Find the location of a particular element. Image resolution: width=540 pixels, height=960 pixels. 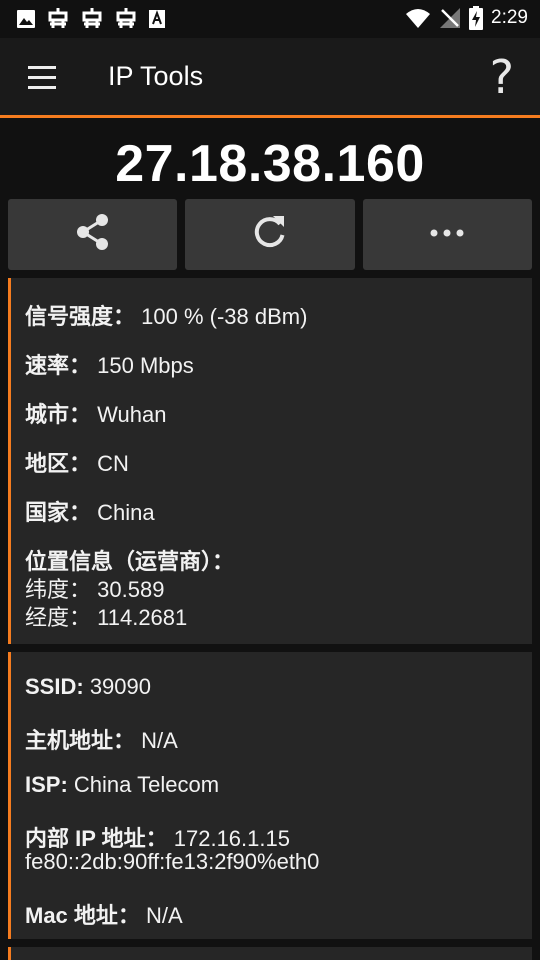

longitude-row: 经度： 114.2681 is located at coordinates (106, 616).